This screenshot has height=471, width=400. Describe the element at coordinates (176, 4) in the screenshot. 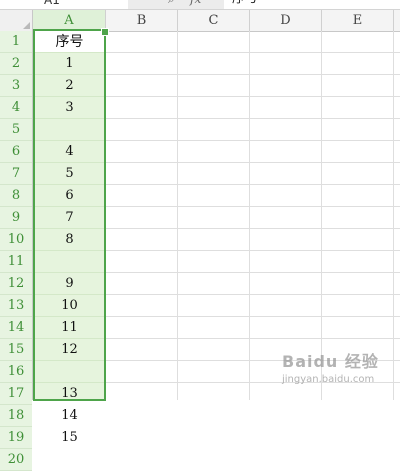

I see `formula-buttons-area` at that location.